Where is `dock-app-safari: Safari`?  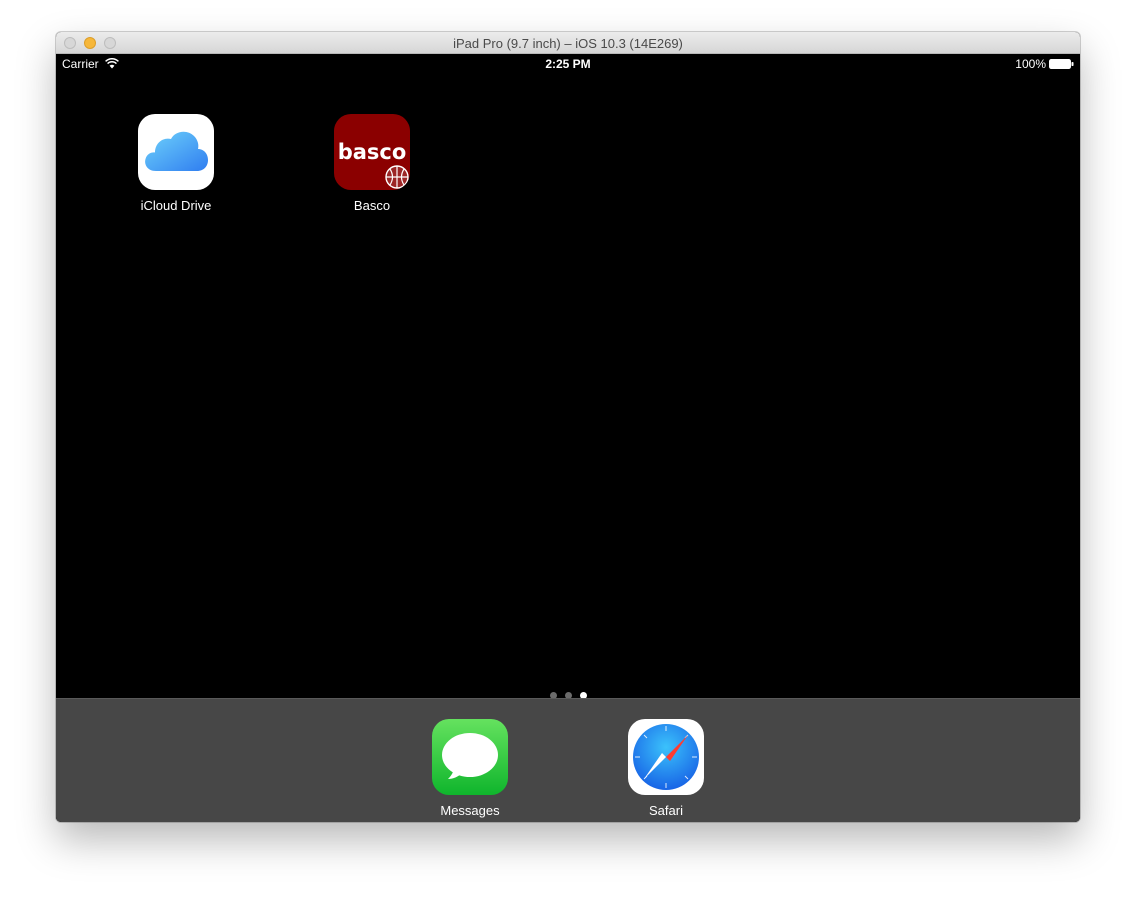 dock-app-safari: Safari is located at coordinates (666, 768).